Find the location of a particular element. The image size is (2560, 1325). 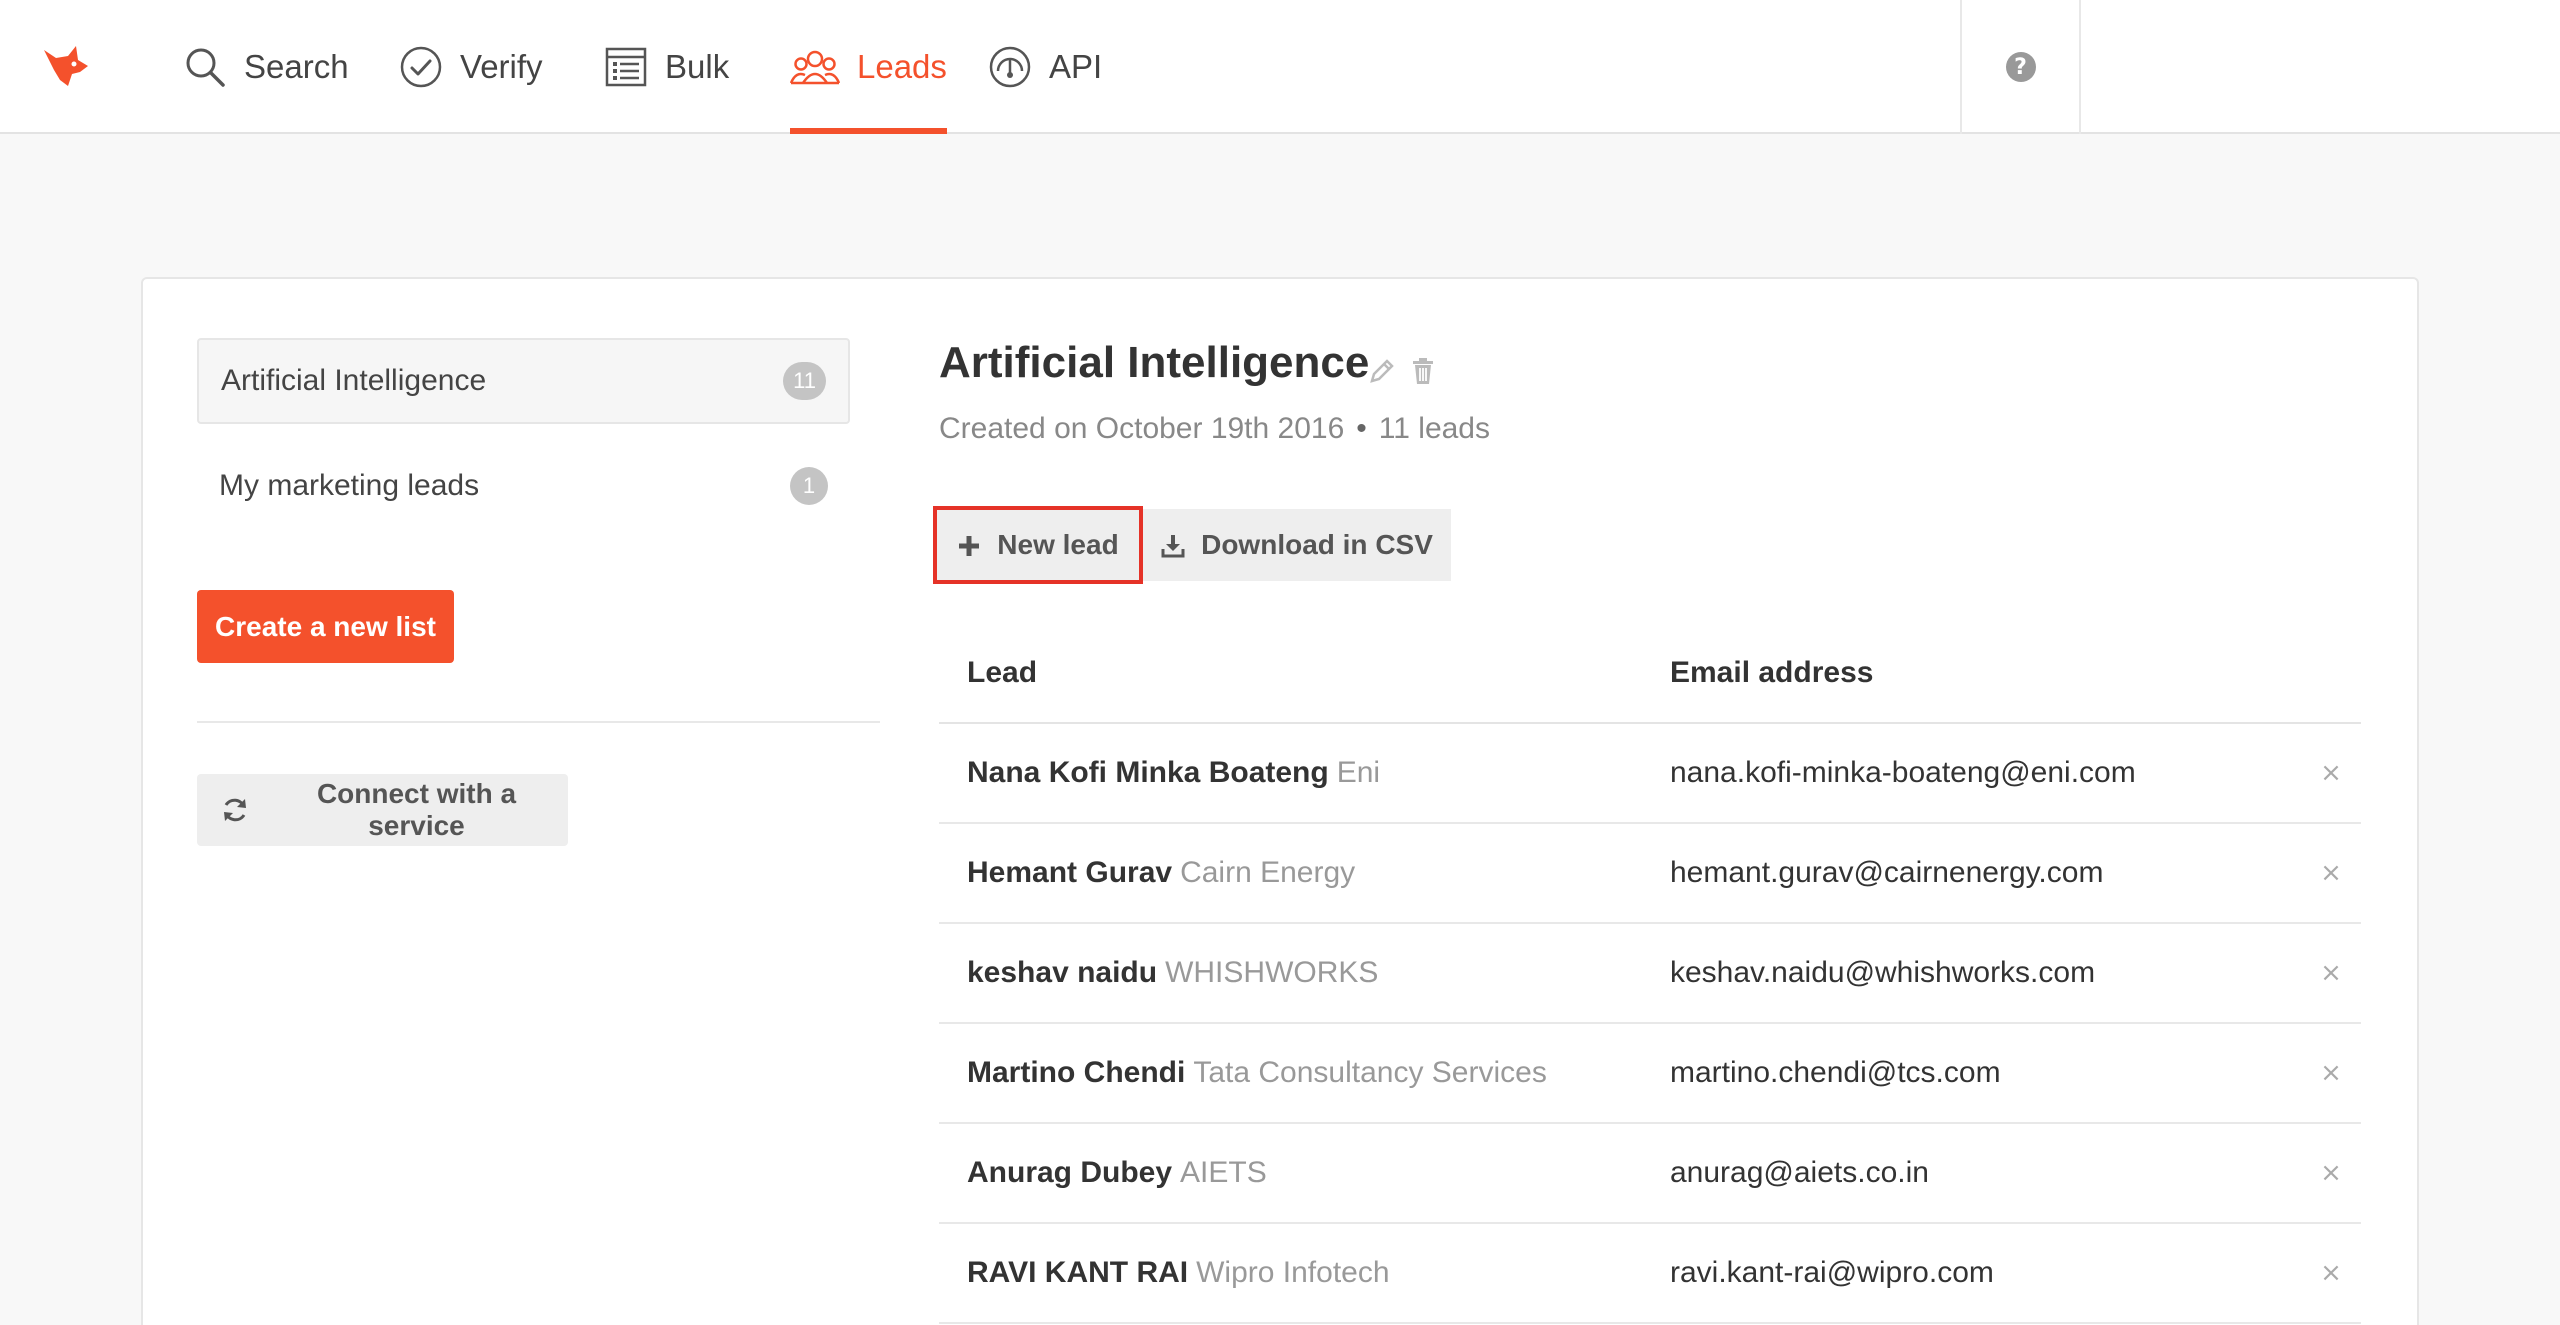

lead-email: keshav.naidu@whishworks.com is located at coordinates (1883, 972).